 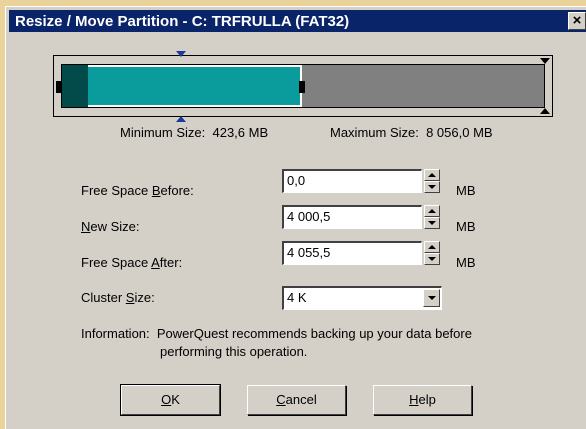 What do you see at coordinates (545, 111) in the screenshot?
I see `right-boundary-bottom-marker-icon` at bounding box center [545, 111].